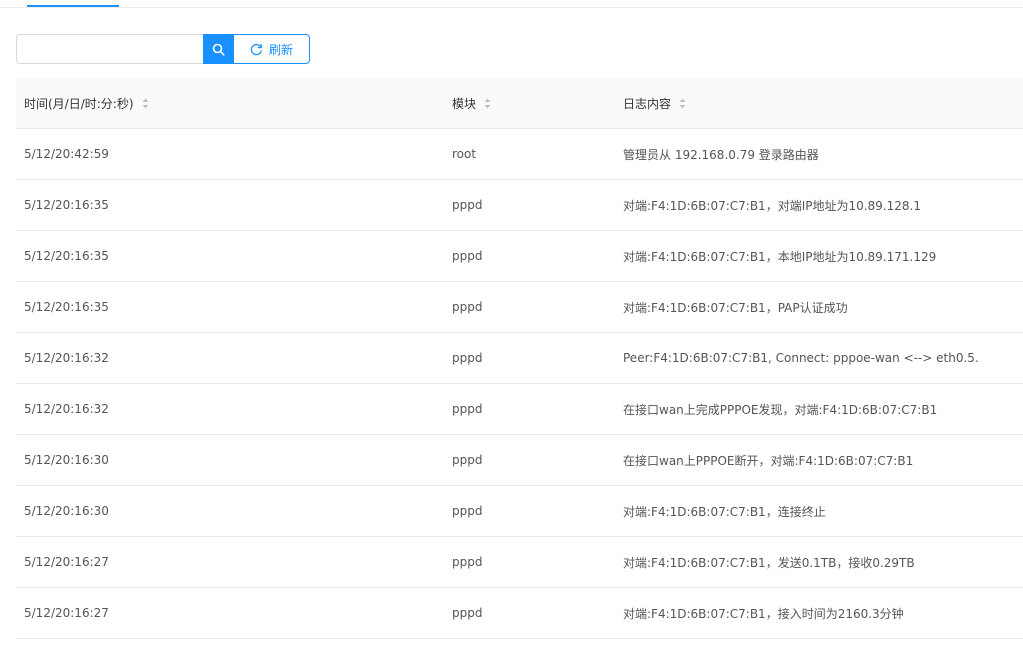  What do you see at coordinates (234, 154) in the screenshot?
I see `cell-time: 5/12/20:42:59` at bounding box center [234, 154].